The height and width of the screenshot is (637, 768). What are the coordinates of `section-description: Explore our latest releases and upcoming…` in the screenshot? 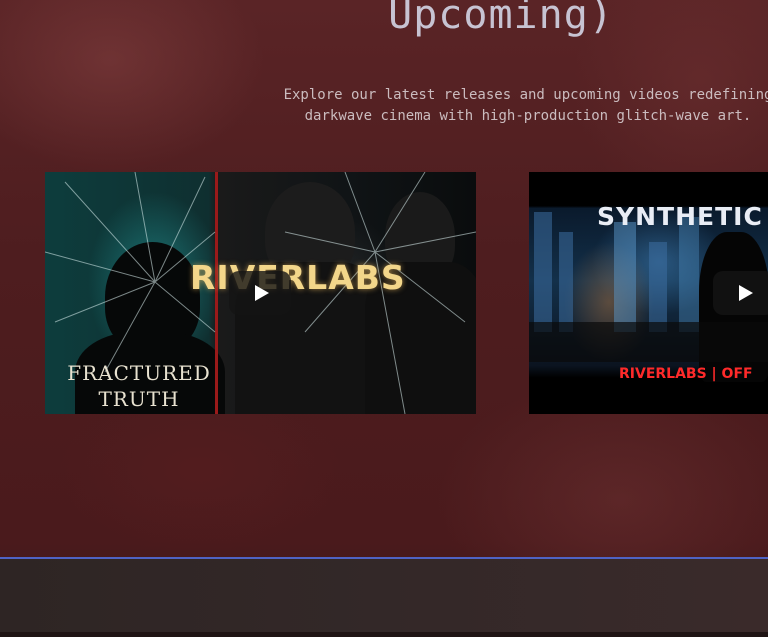 It's located at (523, 106).